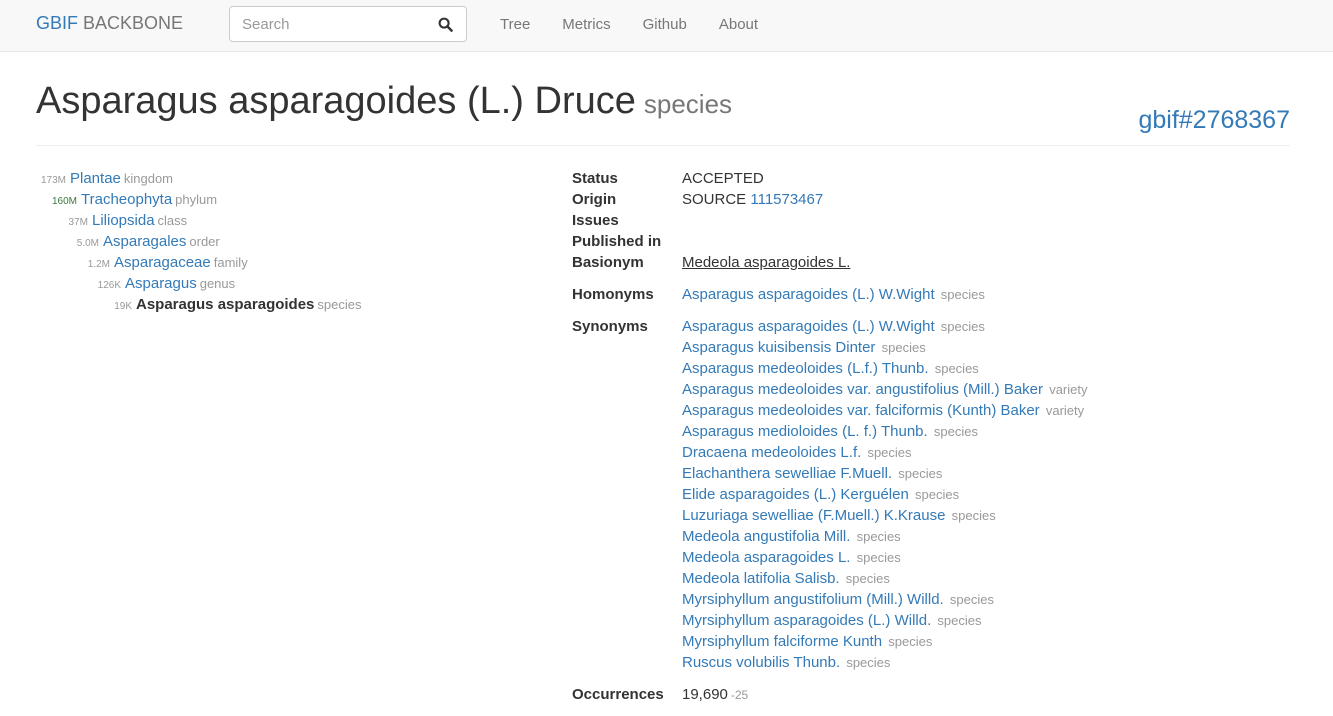 This screenshot has width=1333, height=716. Describe the element at coordinates (786, 199) in the screenshot. I see `origin-source-link: 111573467` at that location.